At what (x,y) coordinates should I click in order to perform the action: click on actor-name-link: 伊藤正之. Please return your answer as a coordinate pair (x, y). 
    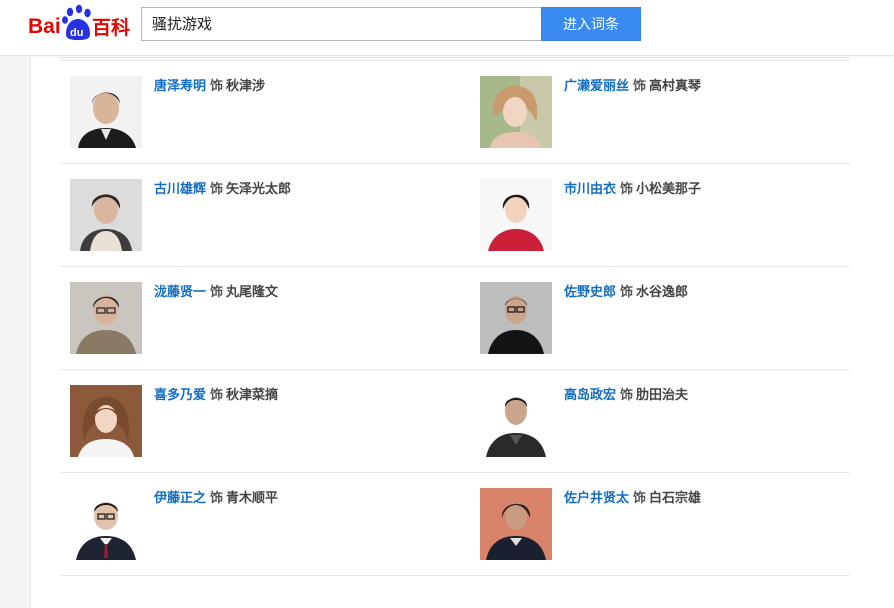
    Looking at the image, I should click on (180, 498).